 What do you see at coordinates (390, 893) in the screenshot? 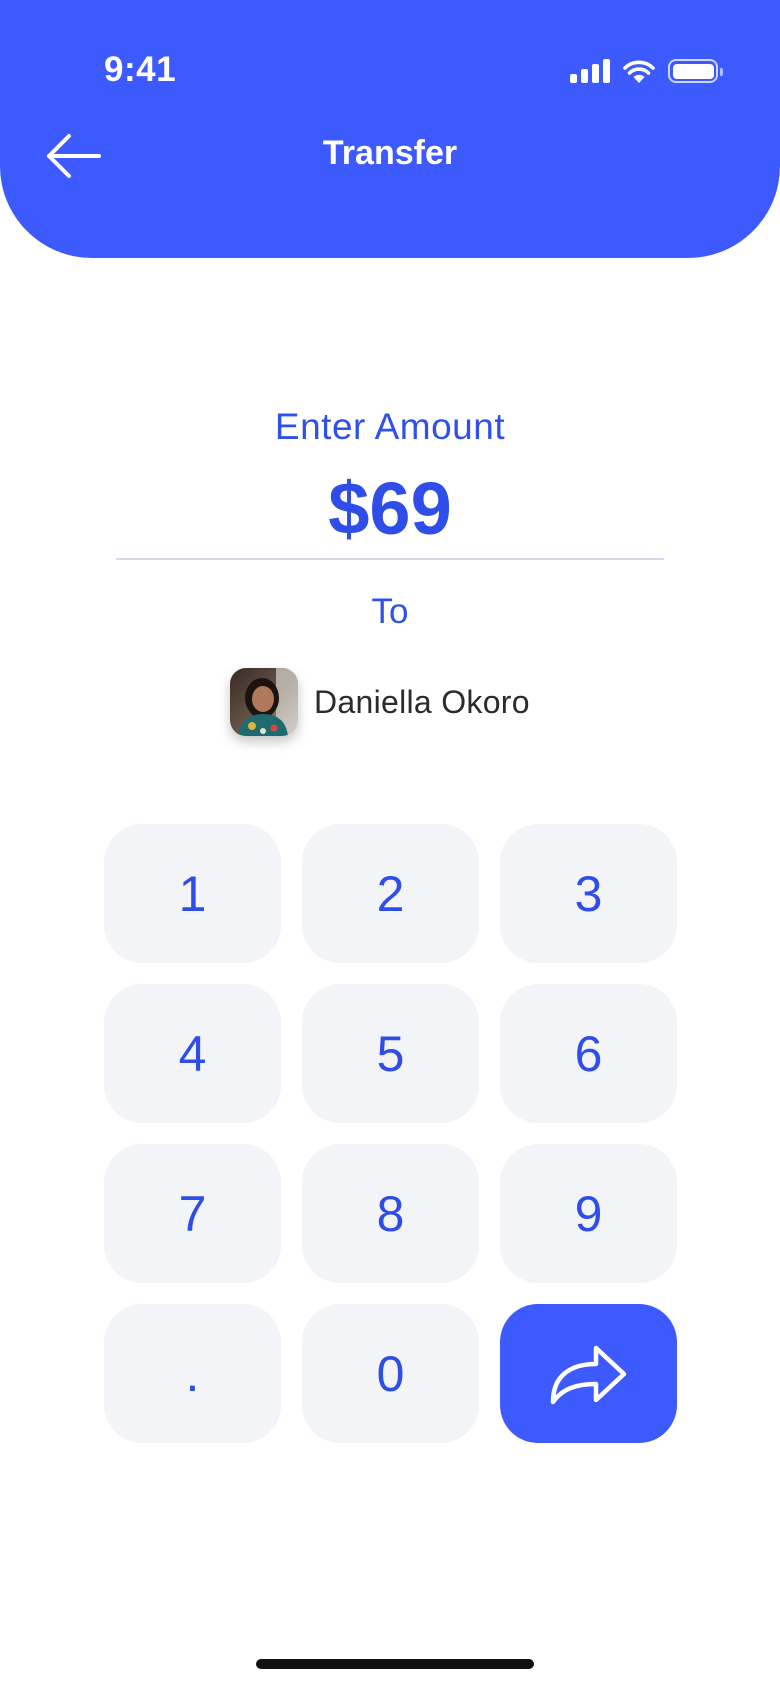
I see `key-2: 2` at bounding box center [390, 893].